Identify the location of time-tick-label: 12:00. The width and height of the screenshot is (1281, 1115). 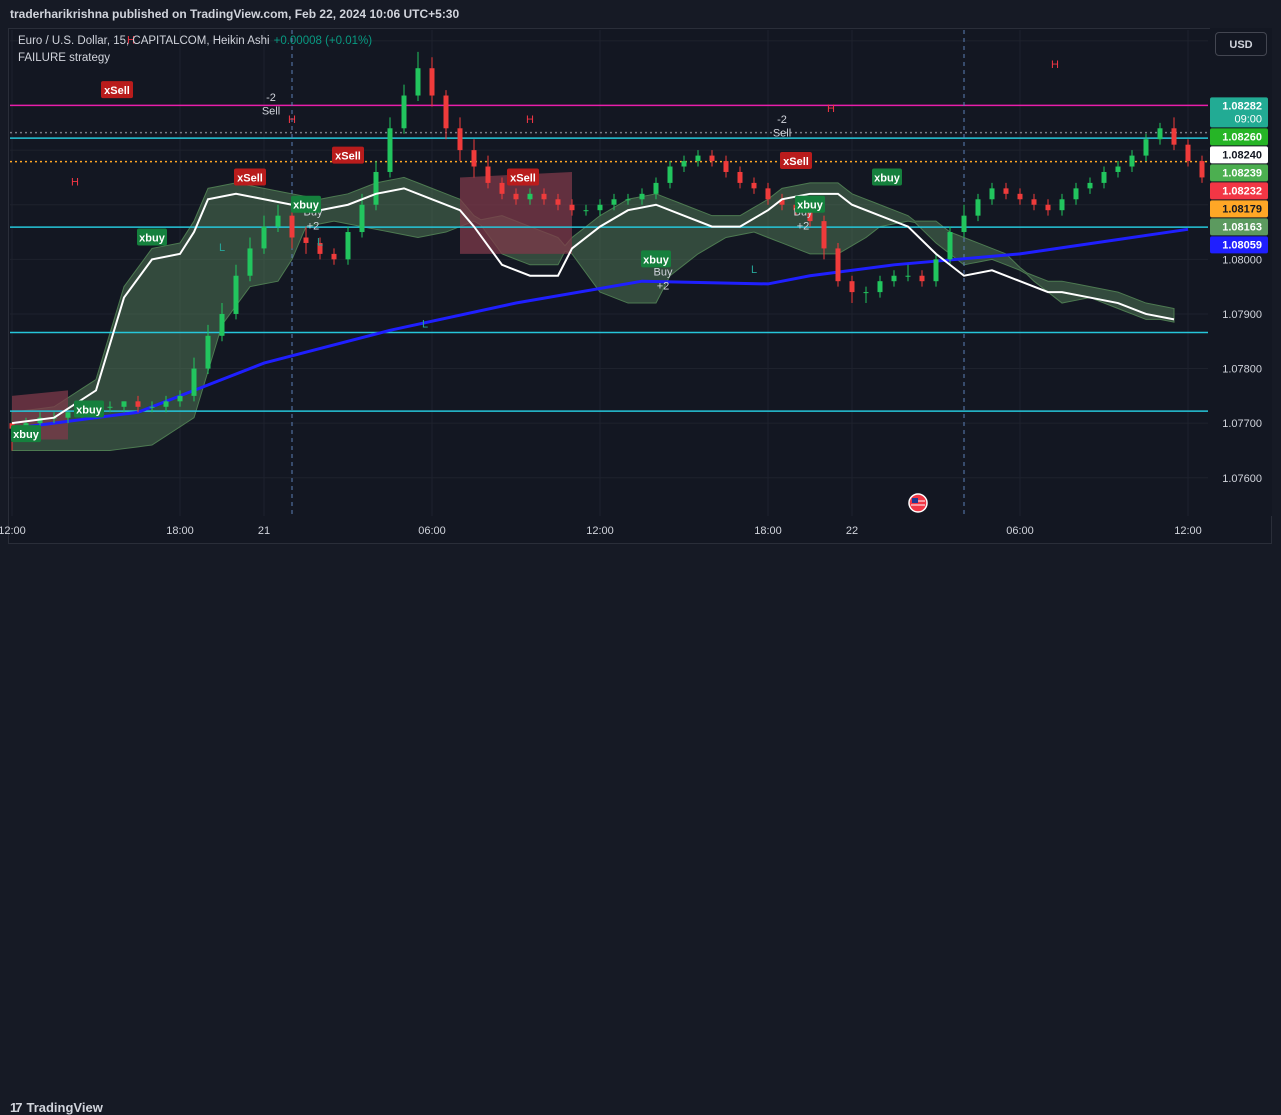
(13, 531).